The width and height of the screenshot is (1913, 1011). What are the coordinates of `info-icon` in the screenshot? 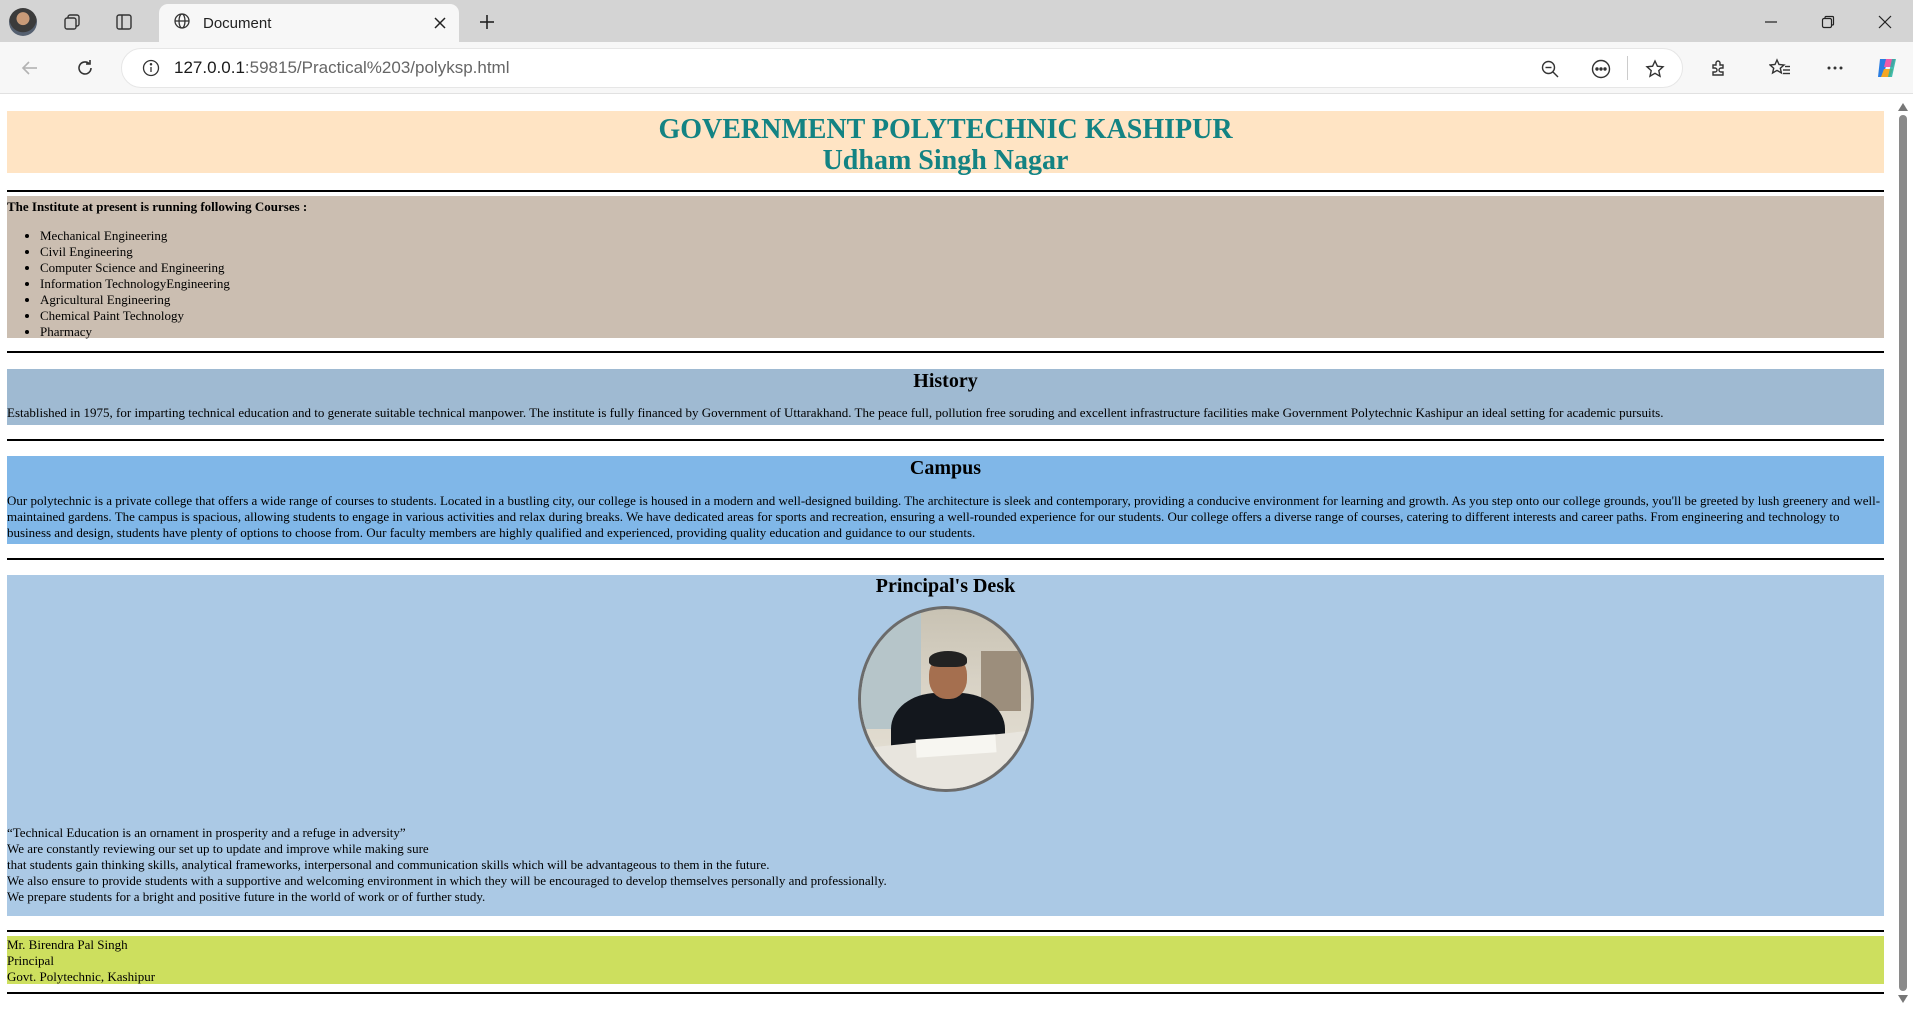 It's located at (151, 68).